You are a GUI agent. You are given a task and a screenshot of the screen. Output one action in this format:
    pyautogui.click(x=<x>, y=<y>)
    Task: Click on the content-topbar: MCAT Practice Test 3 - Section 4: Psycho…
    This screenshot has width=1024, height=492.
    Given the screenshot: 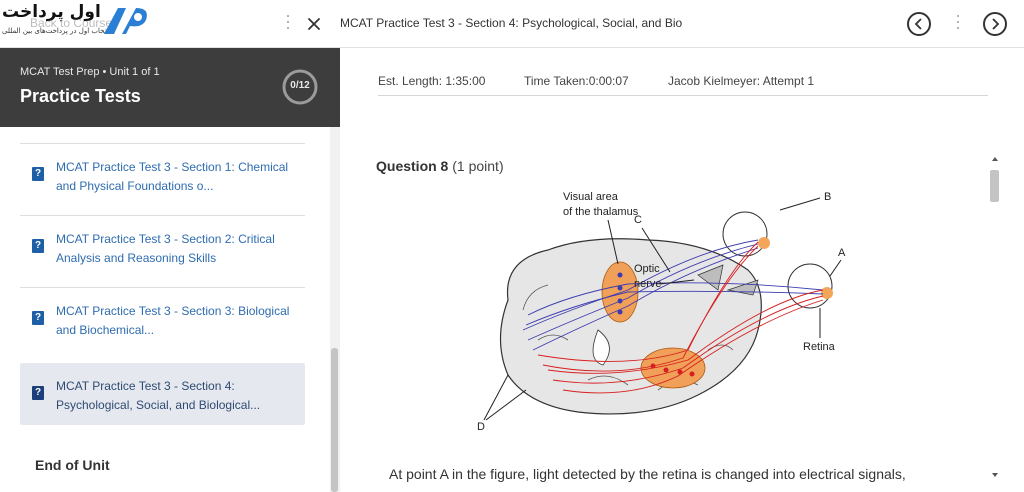 What is the action you would take?
    pyautogui.click(x=682, y=24)
    